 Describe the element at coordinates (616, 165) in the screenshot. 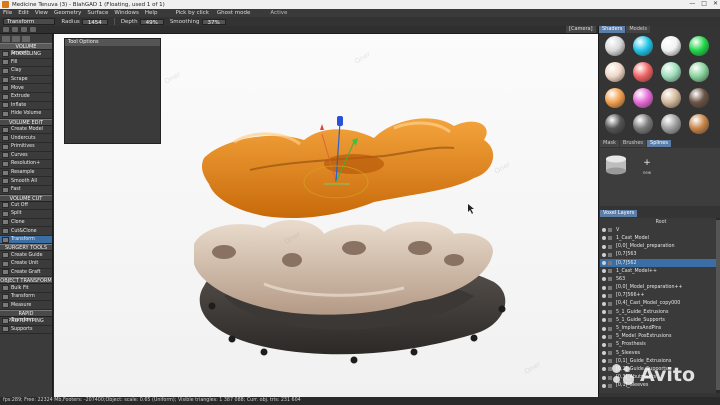

I see `cylinder-icon` at that location.